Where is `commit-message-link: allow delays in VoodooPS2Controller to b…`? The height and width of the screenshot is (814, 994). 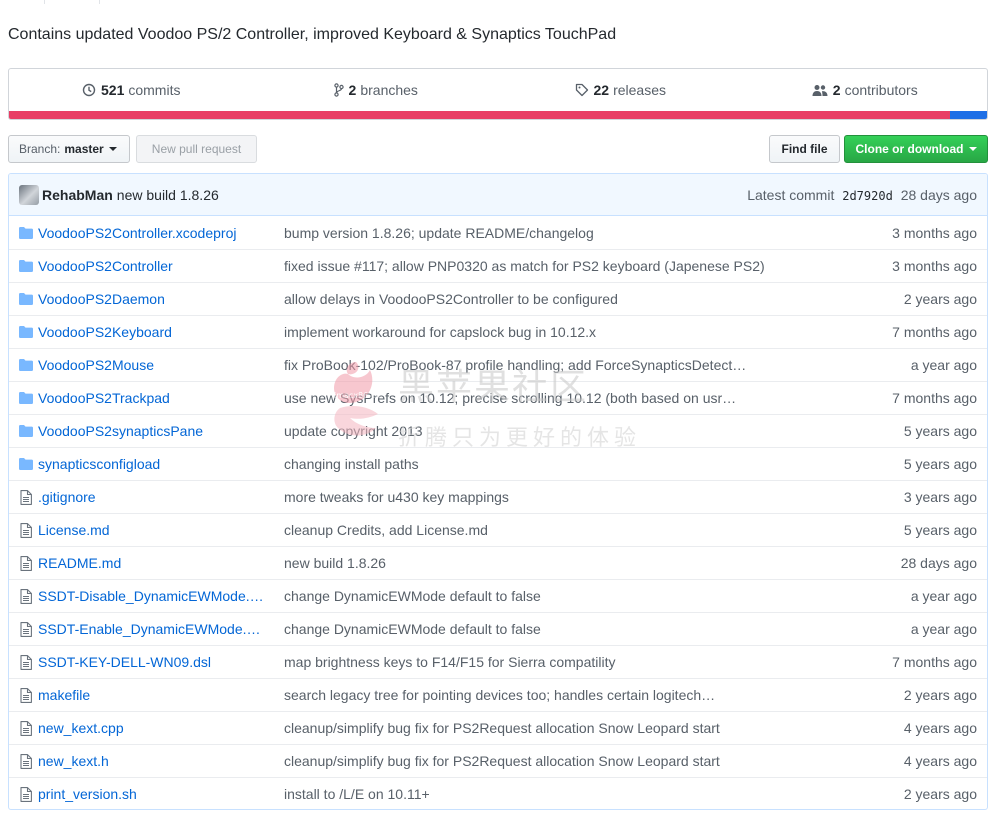 commit-message-link: allow delays in VoodooPS2Controller to b… is located at coordinates (565, 299).